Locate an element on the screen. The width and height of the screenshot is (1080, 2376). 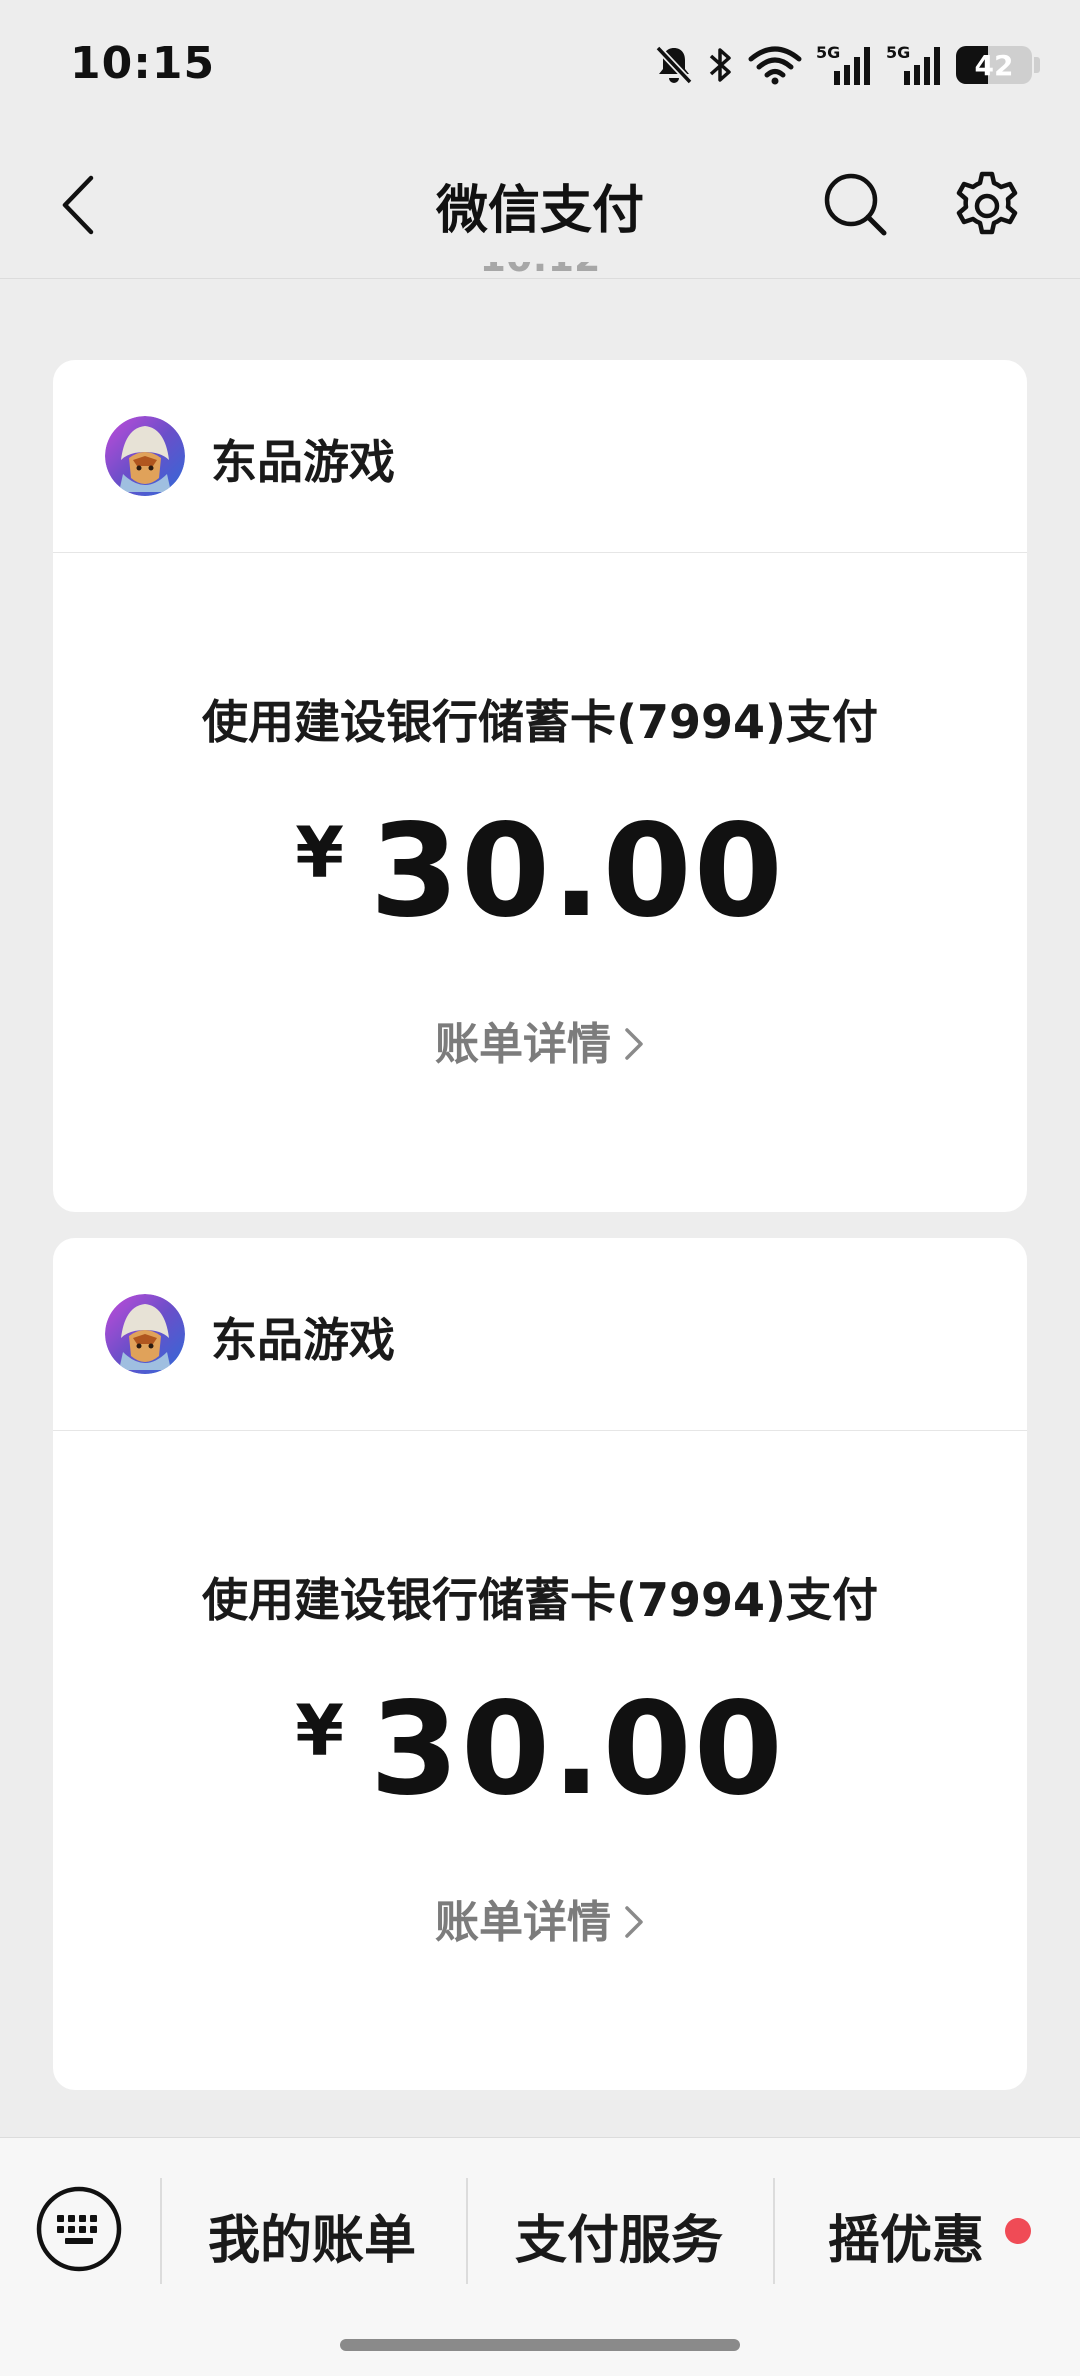
status-bar: 10:15 5G 5G 42 is located at coordinates (540, 65).